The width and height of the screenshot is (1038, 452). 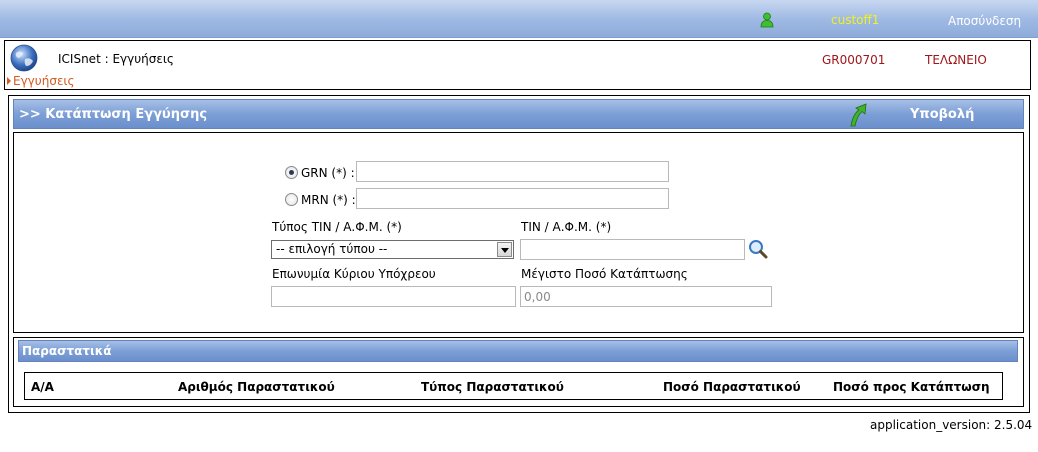 What do you see at coordinates (519, 19) in the screenshot?
I see `top-bar: custoff1 Αποσύνδεση` at bounding box center [519, 19].